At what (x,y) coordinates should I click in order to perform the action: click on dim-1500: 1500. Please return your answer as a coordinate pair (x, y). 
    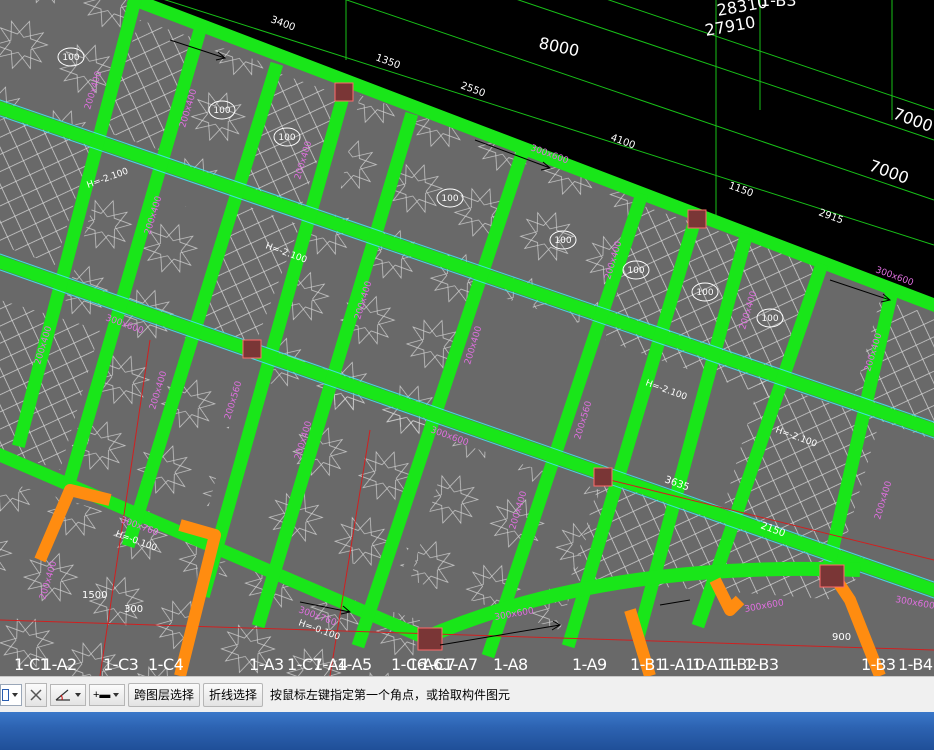
    Looking at the image, I should click on (94, 595).